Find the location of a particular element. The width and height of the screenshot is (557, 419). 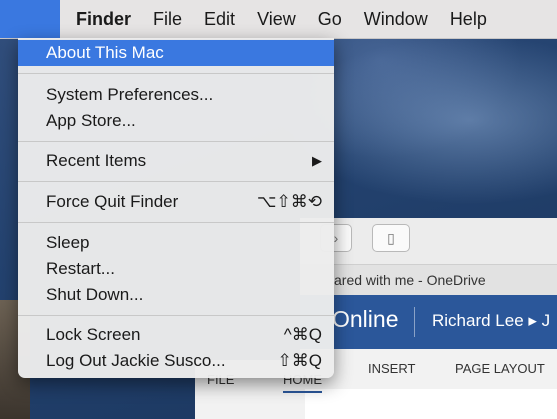

keyboard-shortcut: ^⌘Q is located at coordinates (302, 334).